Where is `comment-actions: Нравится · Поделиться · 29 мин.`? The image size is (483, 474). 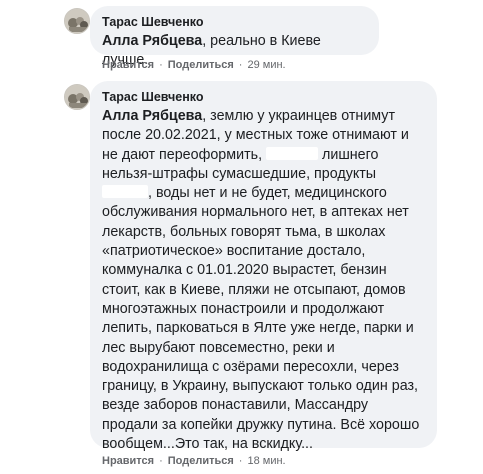 comment-actions: Нравится · Поделиться · 29 мин. is located at coordinates (194, 65).